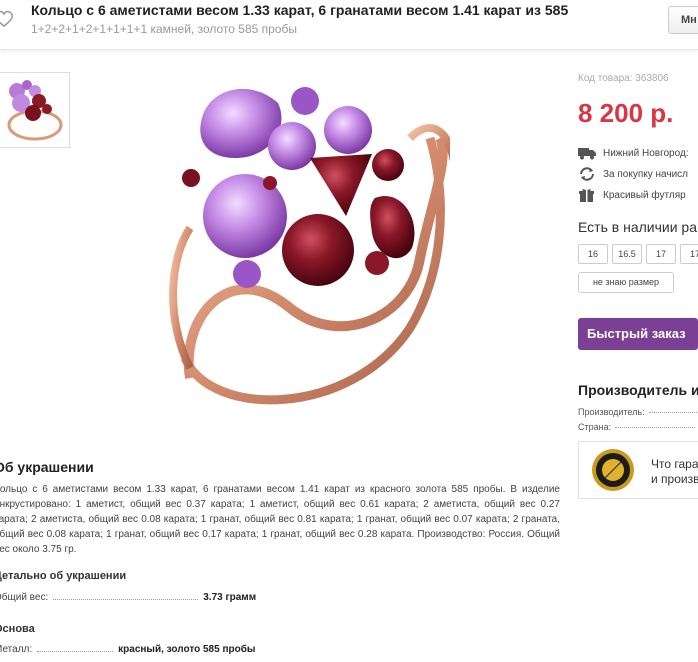 This screenshot has height=662, width=698. What do you see at coordinates (646, 153) in the screenshot?
I see `feature-delivery-text: Нижний Новгород:` at bounding box center [646, 153].